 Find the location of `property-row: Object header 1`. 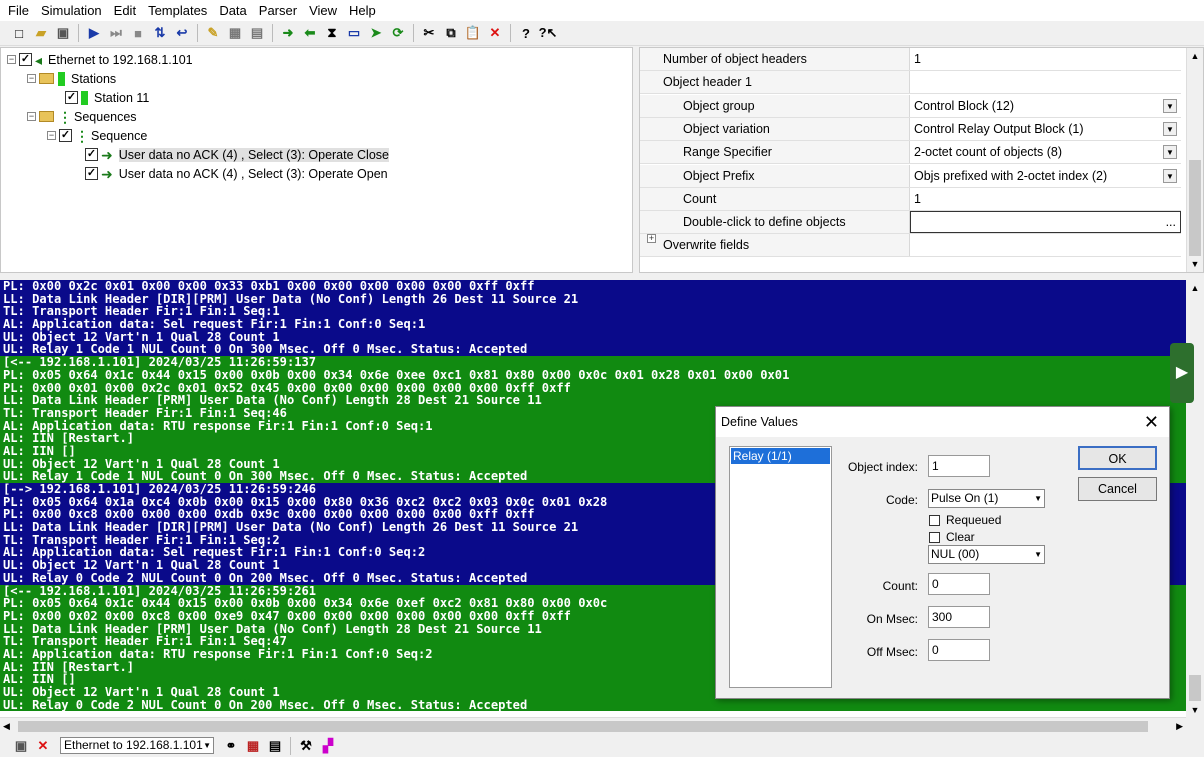

property-row: Object header 1 is located at coordinates (910, 83).